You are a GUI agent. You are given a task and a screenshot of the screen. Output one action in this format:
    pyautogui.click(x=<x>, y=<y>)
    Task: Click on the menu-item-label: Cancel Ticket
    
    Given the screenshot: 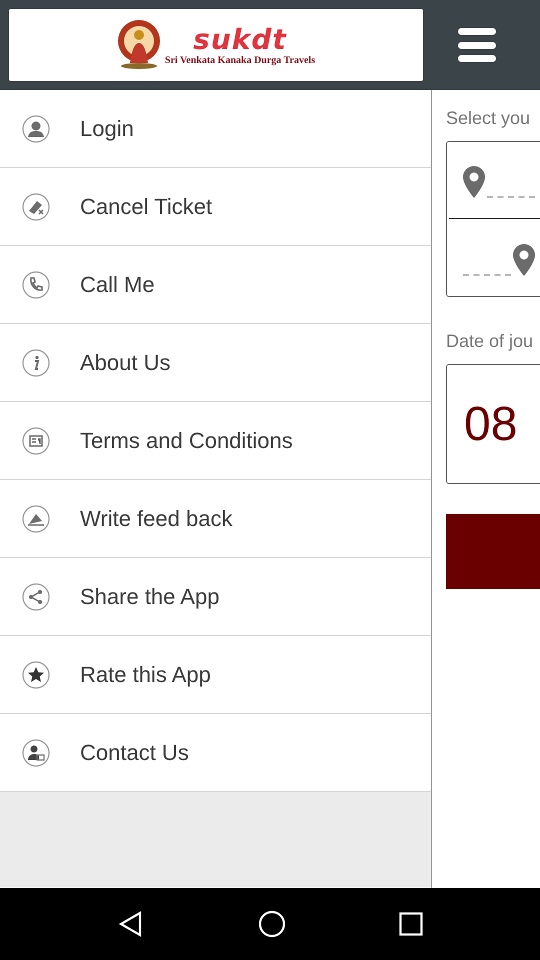 What is the action you would take?
    pyautogui.click(x=146, y=207)
    